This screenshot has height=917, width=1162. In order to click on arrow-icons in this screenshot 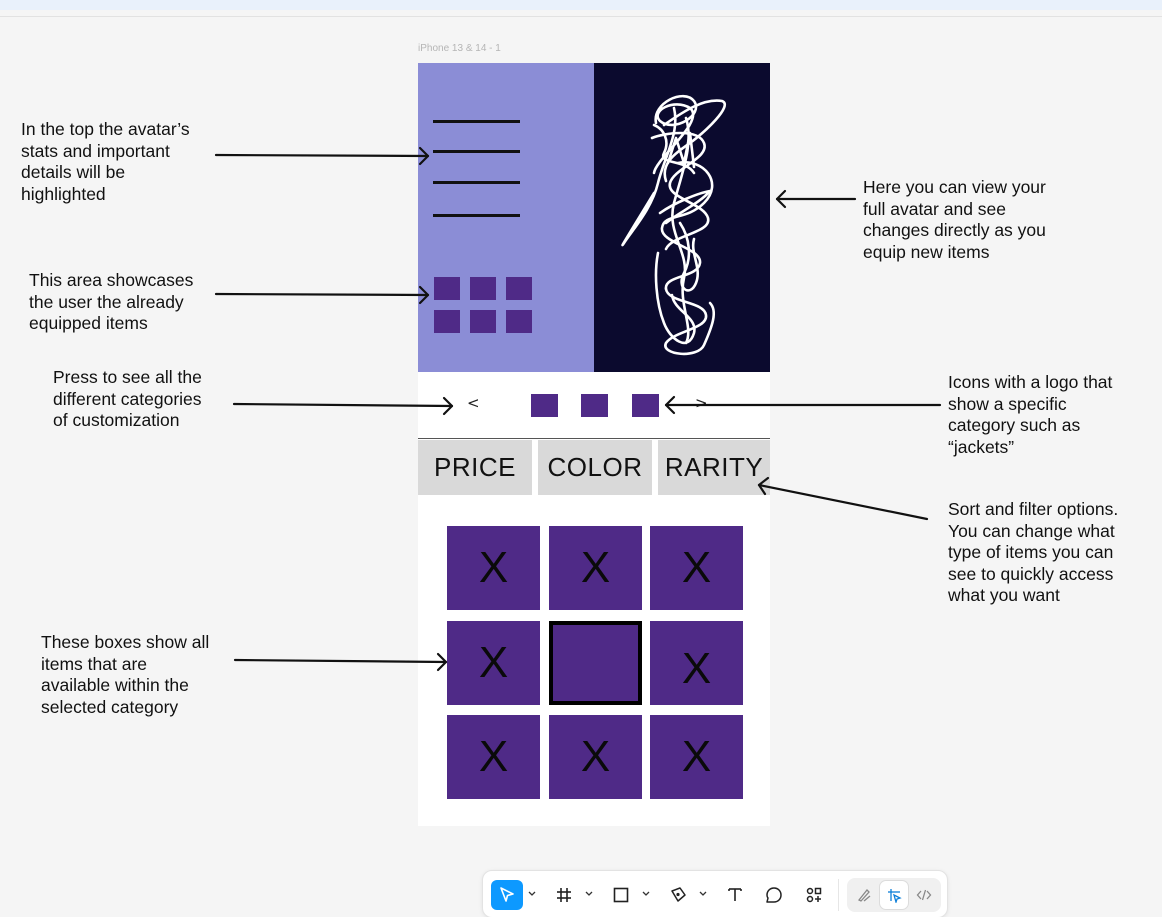, I will do `click(803, 405)`.